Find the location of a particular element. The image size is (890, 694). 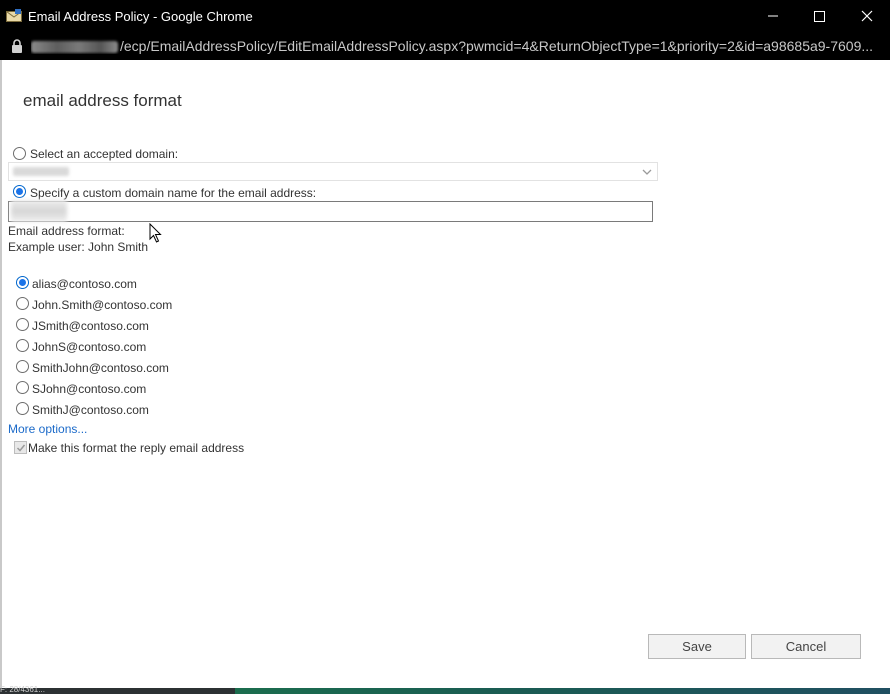

format-radio-last-first is located at coordinates (22, 366).